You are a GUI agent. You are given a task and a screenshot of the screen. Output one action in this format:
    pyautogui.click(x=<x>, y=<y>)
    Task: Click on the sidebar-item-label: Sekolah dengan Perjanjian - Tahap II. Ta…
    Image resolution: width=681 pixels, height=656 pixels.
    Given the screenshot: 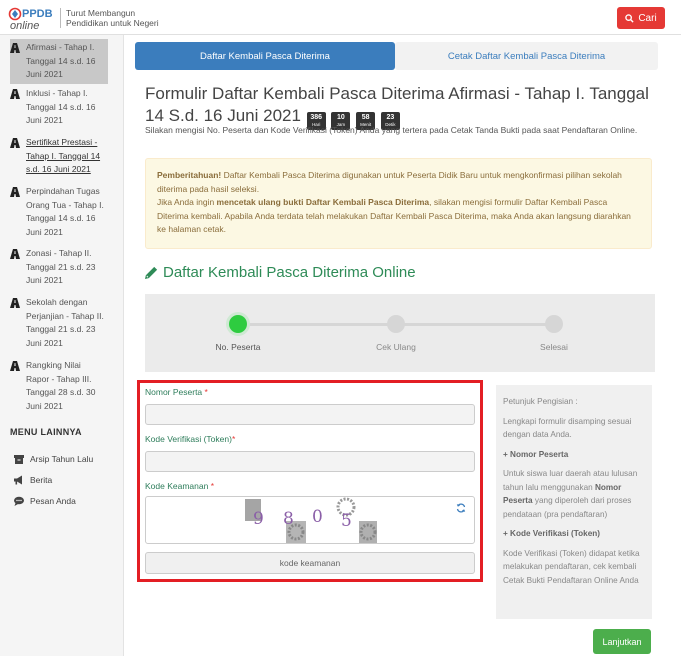 What is the action you would take?
    pyautogui.click(x=65, y=322)
    